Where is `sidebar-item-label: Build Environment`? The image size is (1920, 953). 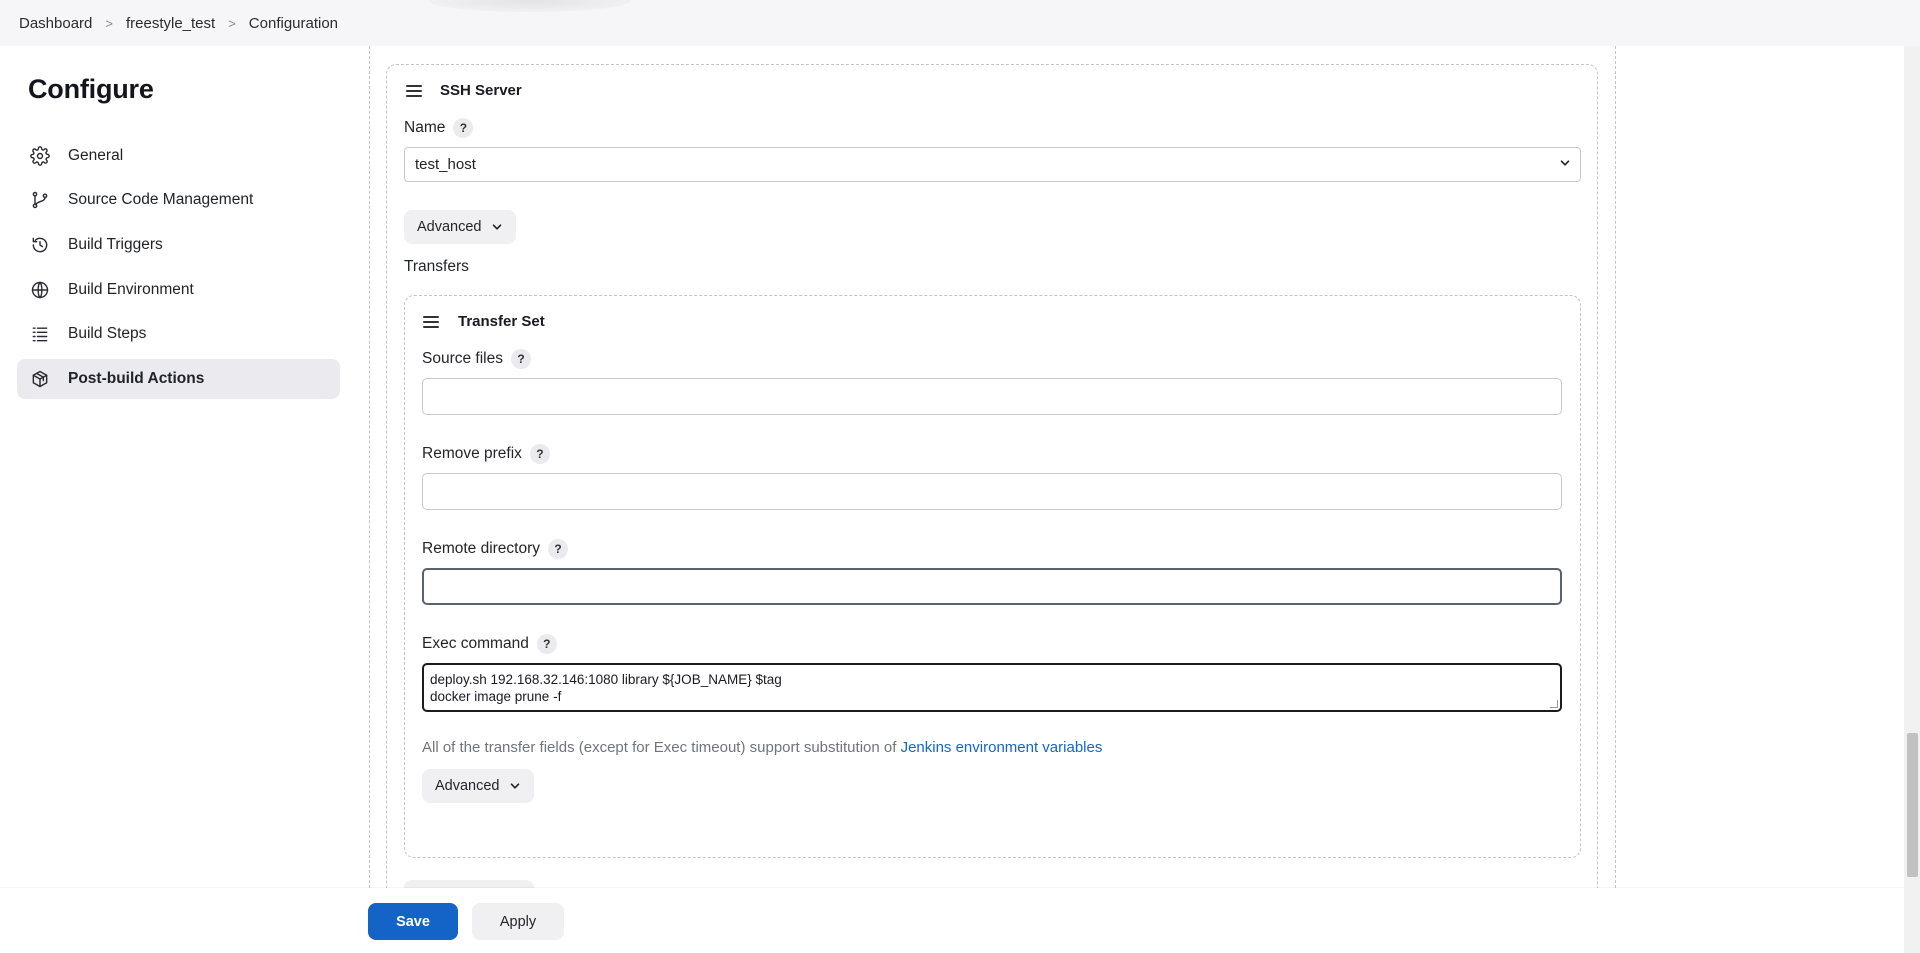
sidebar-item-label: Build Environment is located at coordinates (131, 289).